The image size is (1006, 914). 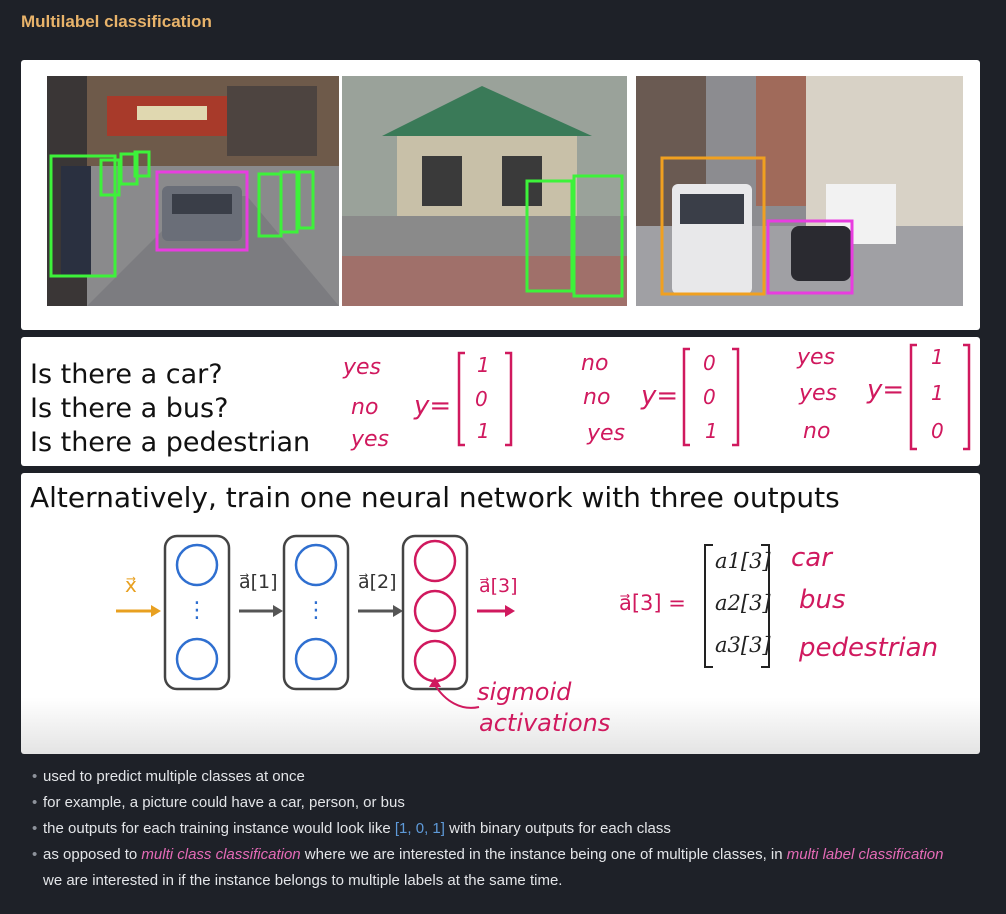 I want to click on answer-col1-pedestrian: yes, so click(x=370, y=439).